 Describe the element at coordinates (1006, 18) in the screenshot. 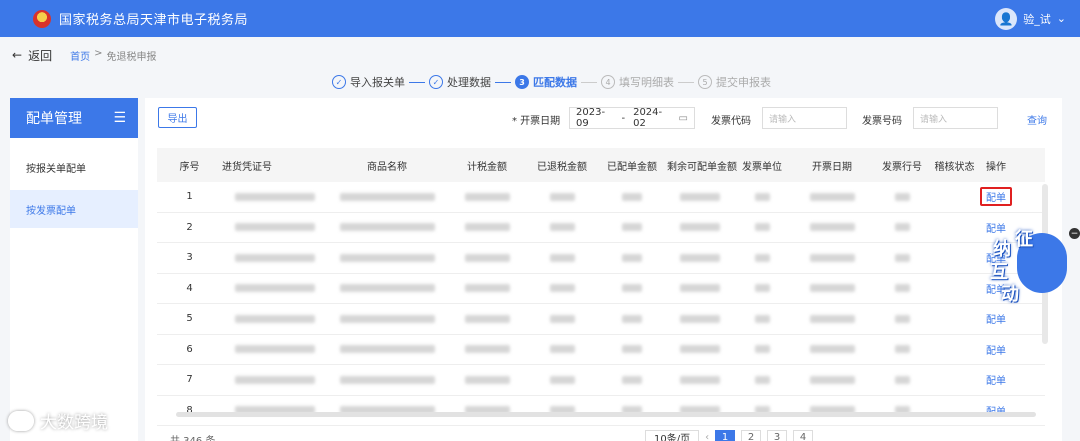

I see `user-avatar-icon: 👤` at that location.